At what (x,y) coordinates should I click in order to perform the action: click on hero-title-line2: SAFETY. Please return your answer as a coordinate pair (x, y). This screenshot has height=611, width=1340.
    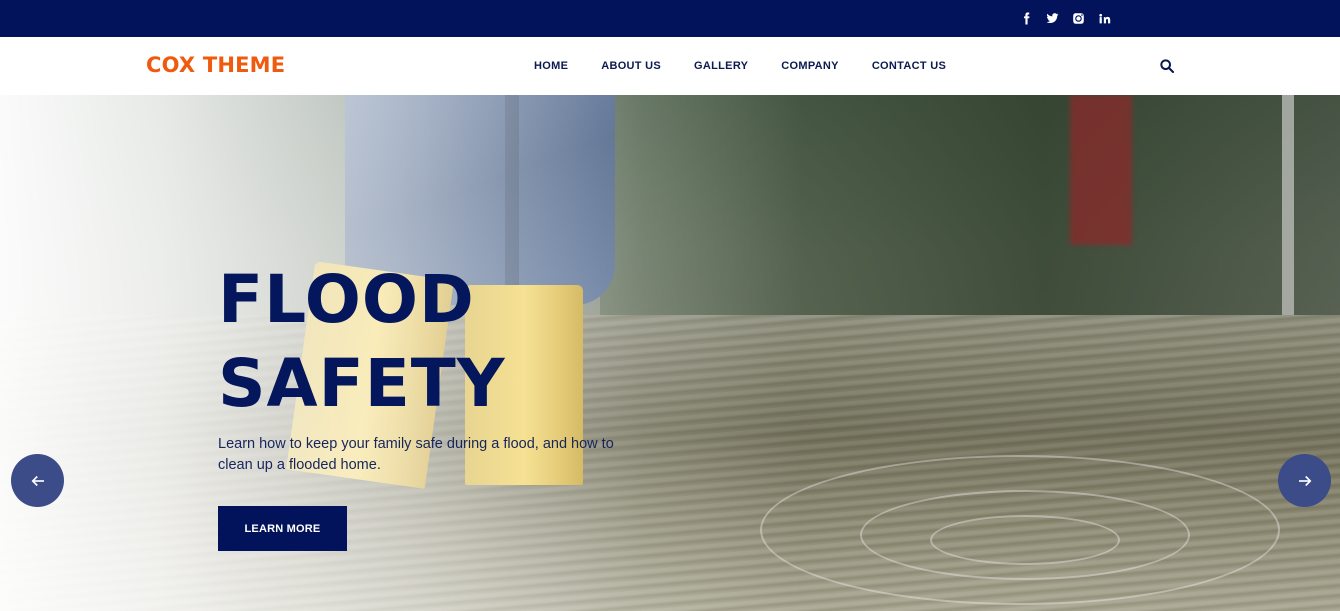
    Looking at the image, I should click on (362, 383).